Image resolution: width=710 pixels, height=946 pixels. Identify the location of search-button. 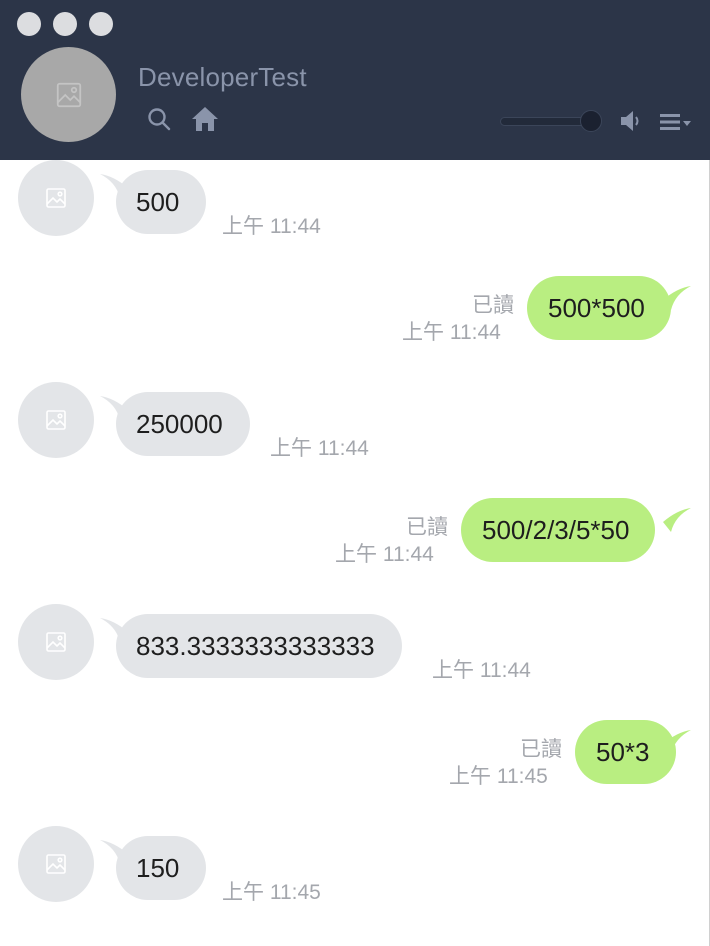
(159, 119).